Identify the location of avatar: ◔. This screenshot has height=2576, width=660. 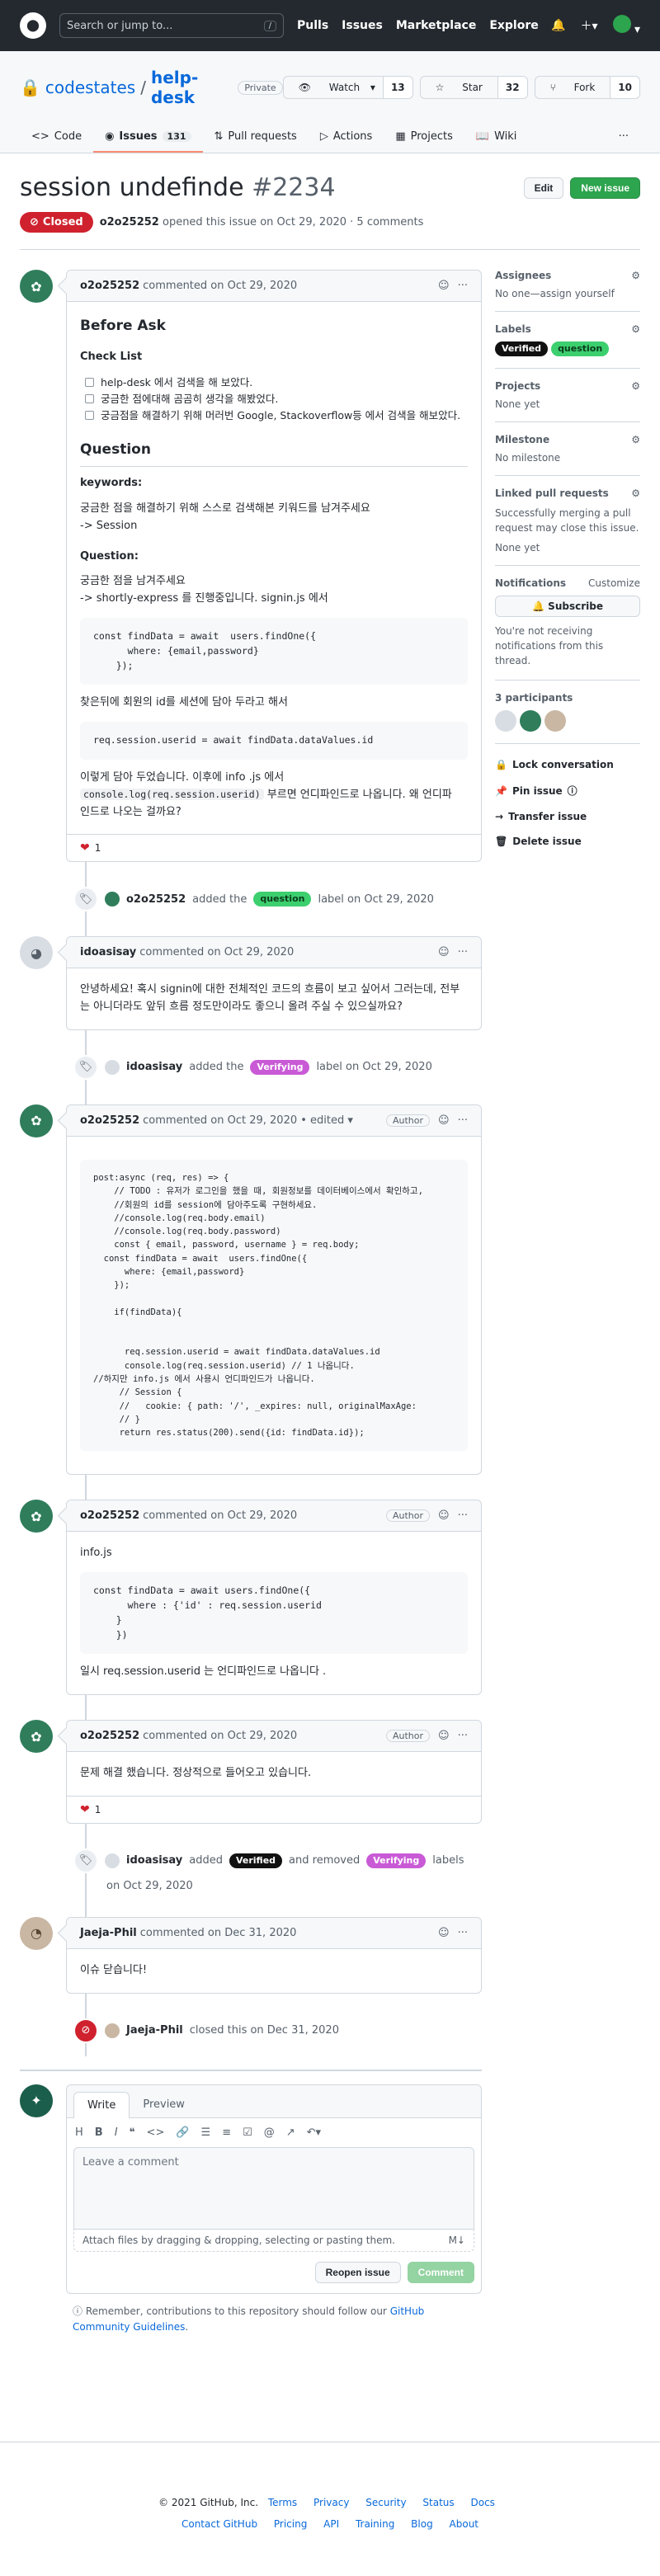
(36, 1933).